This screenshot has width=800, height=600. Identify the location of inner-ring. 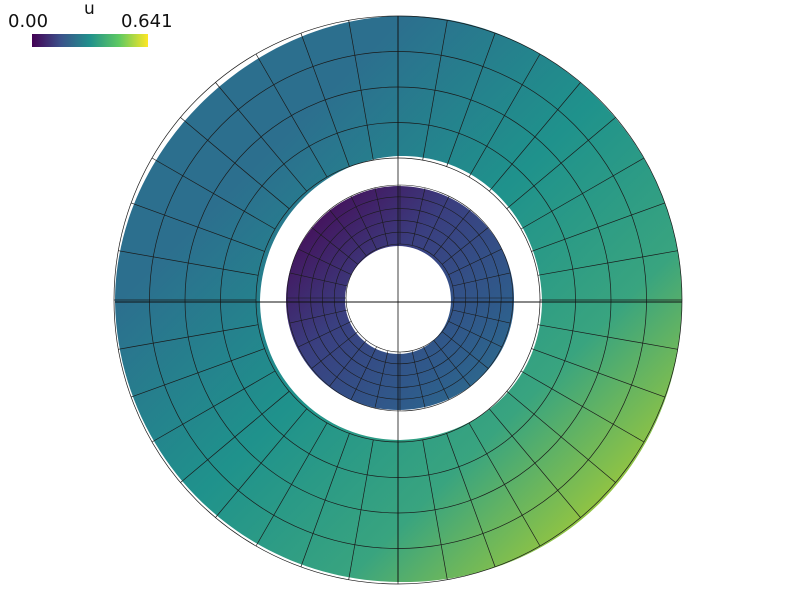
(400, 298).